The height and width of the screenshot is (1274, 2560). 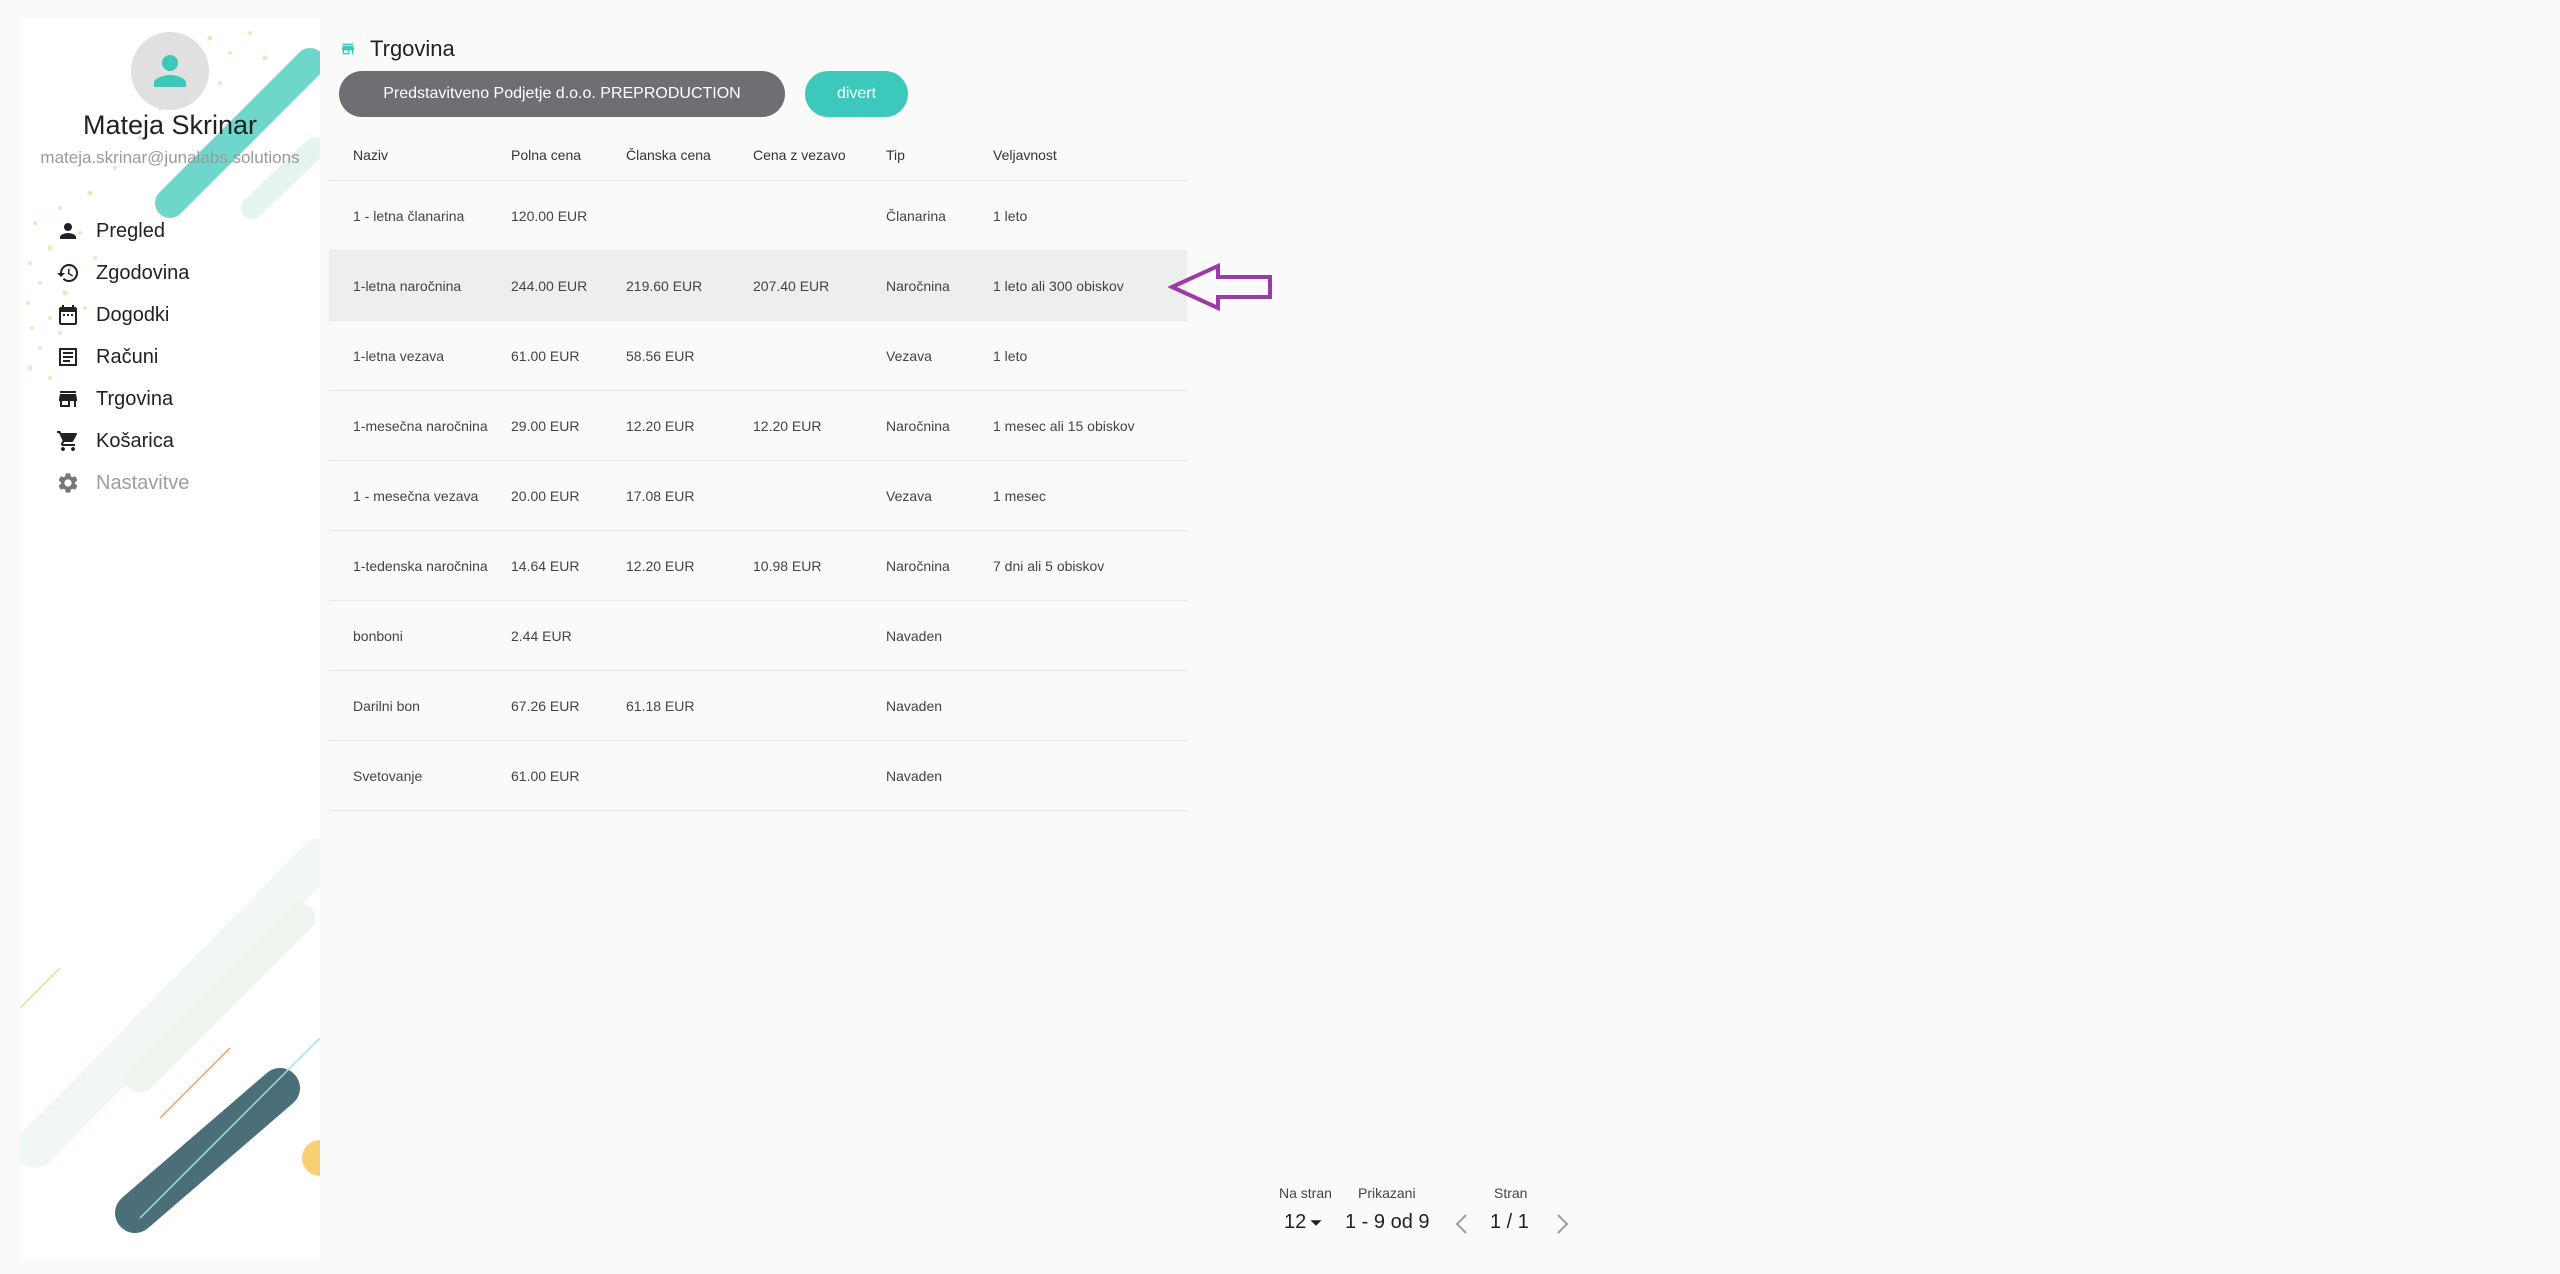 I want to click on sidebar-item-racuni: Računi, so click(x=170, y=357).